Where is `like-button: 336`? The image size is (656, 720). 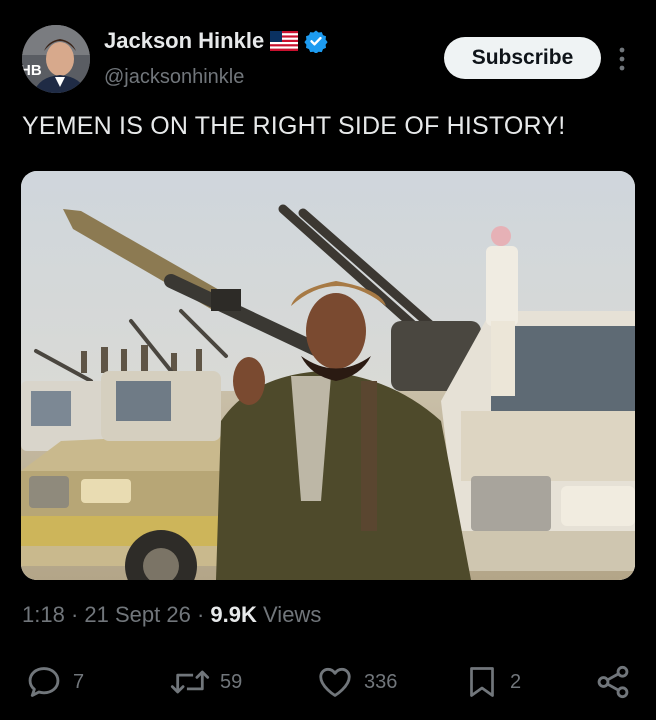 like-button: 336 is located at coordinates (356, 682).